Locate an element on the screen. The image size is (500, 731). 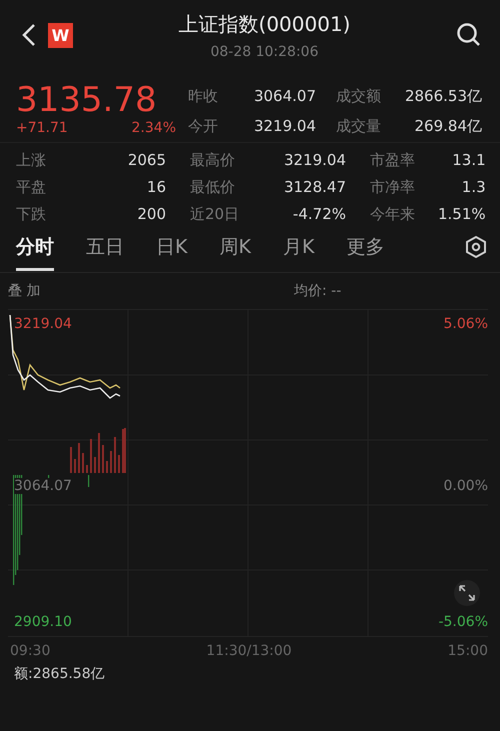
stat-value: 200 is located at coordinates (151, 214).